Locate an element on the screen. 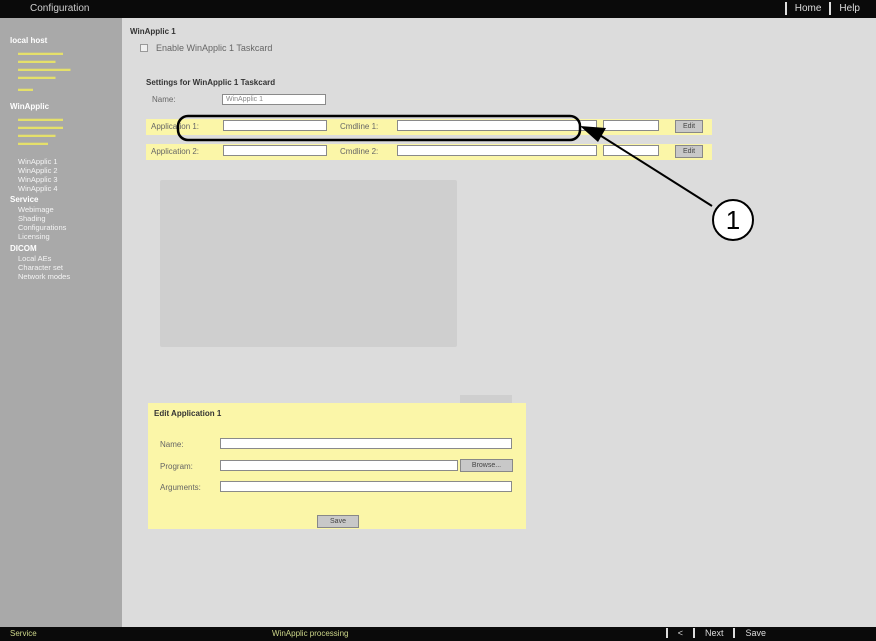 Image resolution: width=876 pixels, height=641 pixels. edit-name-label: Name: is located at coordinates (172, 444).